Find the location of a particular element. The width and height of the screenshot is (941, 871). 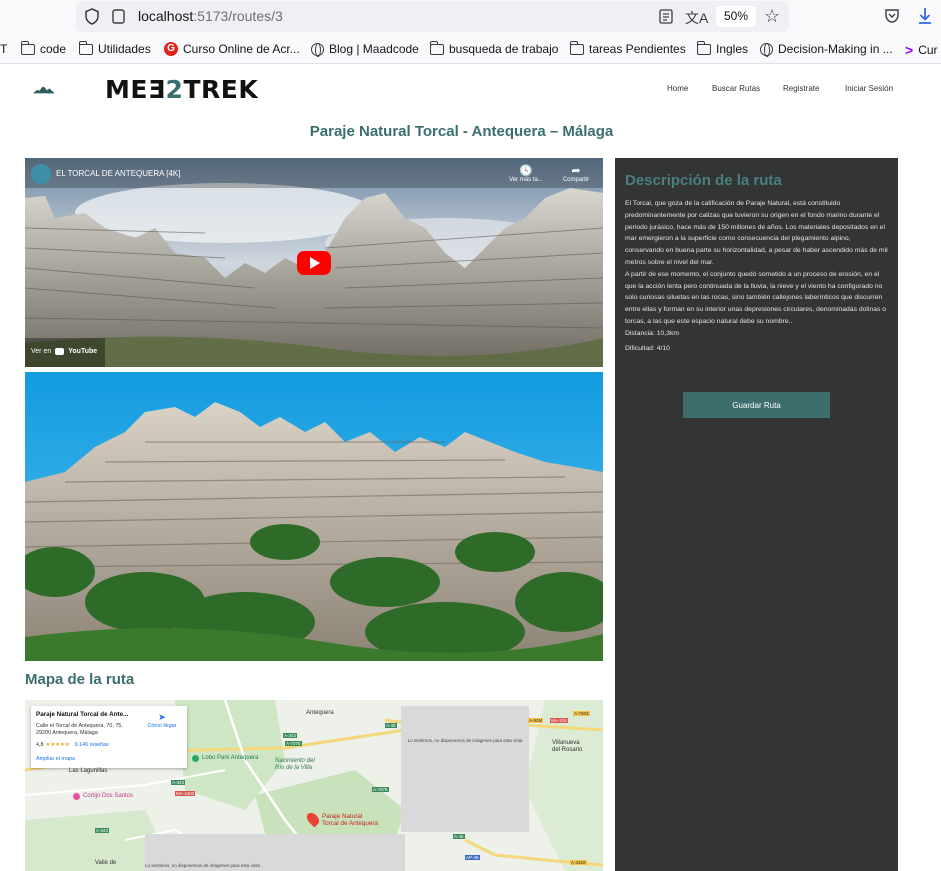

translate-icon: 文A is located at coordinates (696, 18).